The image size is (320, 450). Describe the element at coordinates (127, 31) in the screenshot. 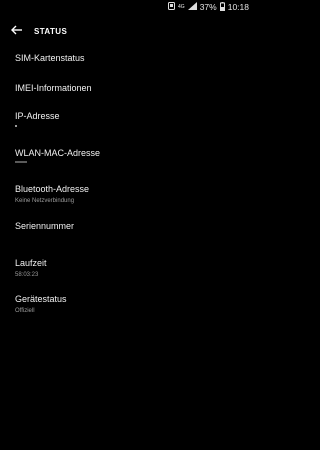

I see `app-bar: STATUS` at that location.